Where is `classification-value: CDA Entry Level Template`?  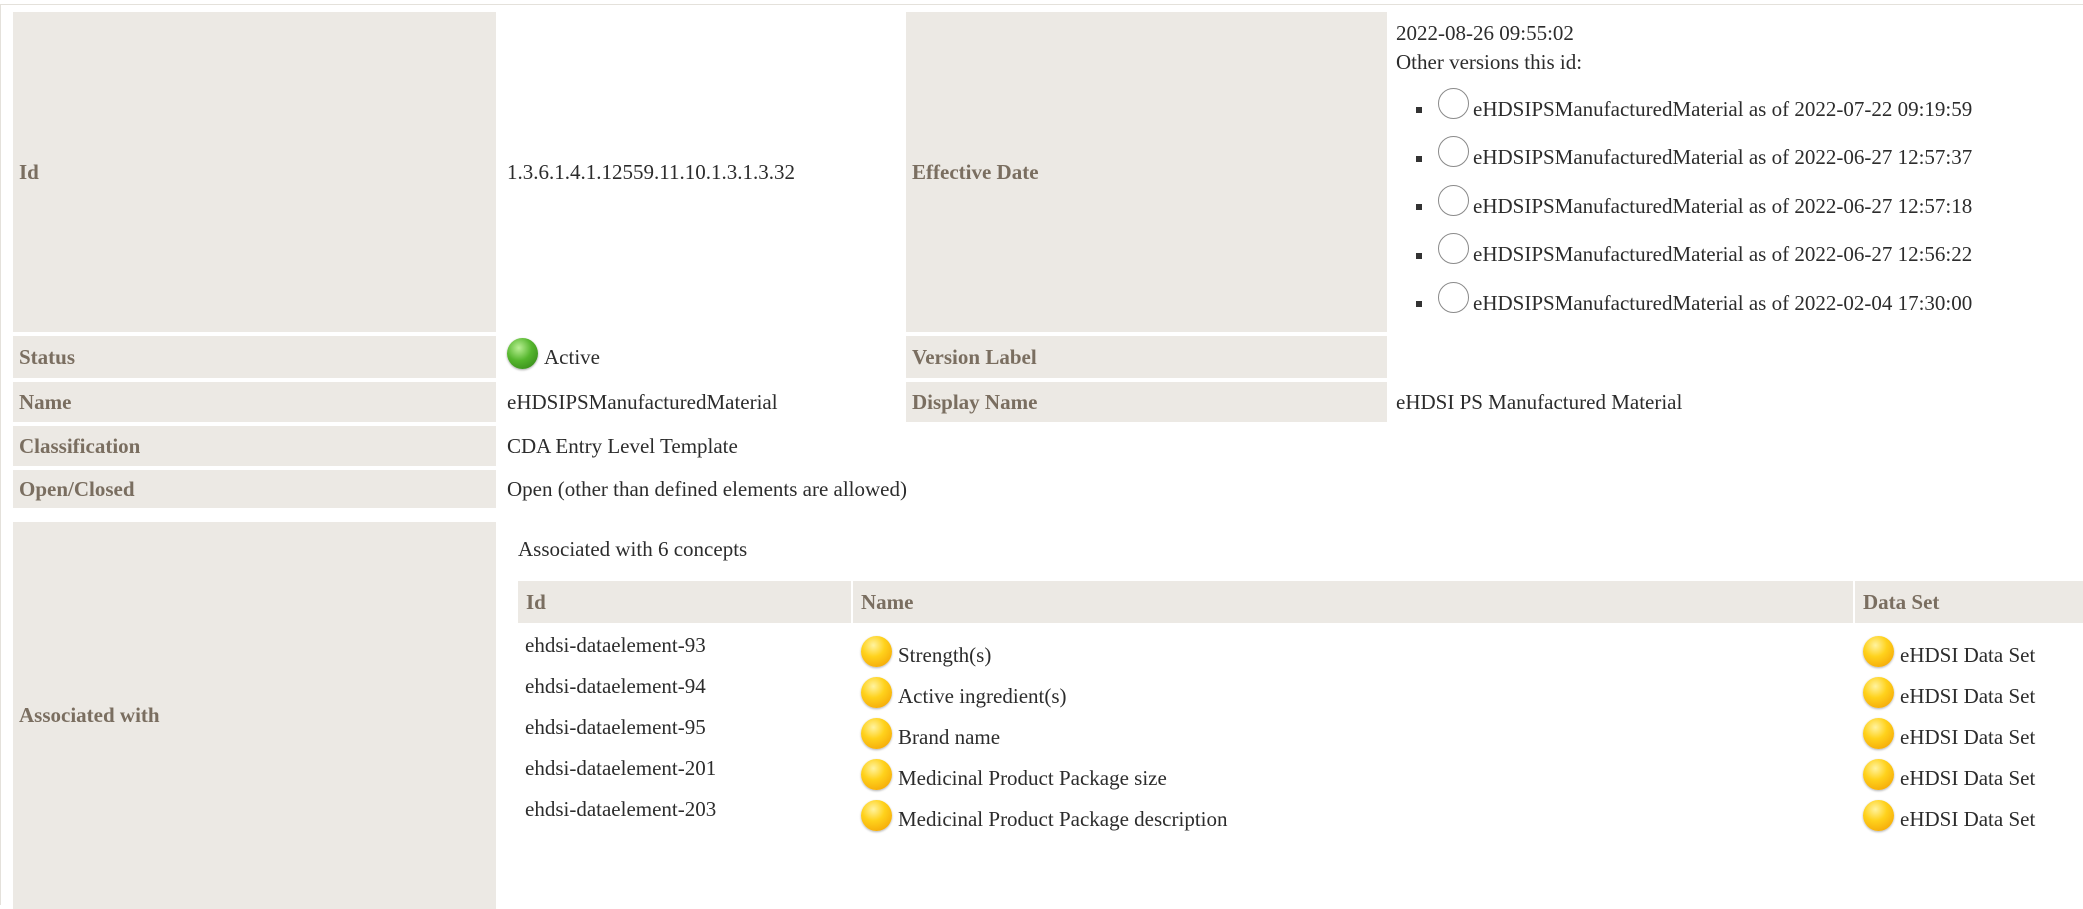 classification-value: CDA Entry Level Template is located at coordinates (622, 445).